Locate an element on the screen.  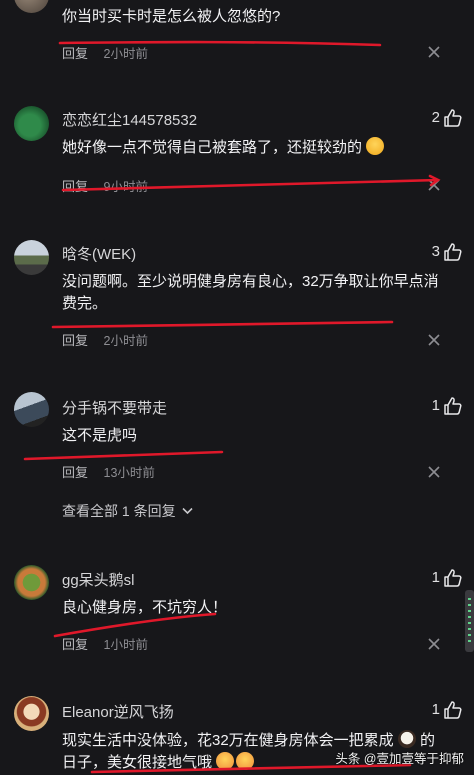
comment-meta: 回复 1小时前 is located at coordinates (105, 643).